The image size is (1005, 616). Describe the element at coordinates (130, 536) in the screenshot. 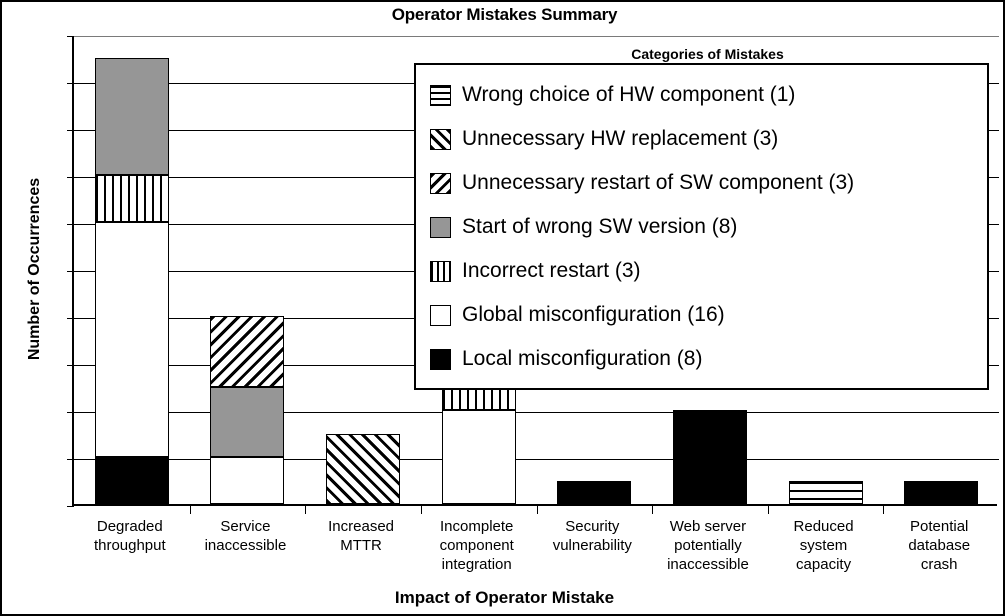

I see `x-axis-label-1: Degraded throughput` at that location.